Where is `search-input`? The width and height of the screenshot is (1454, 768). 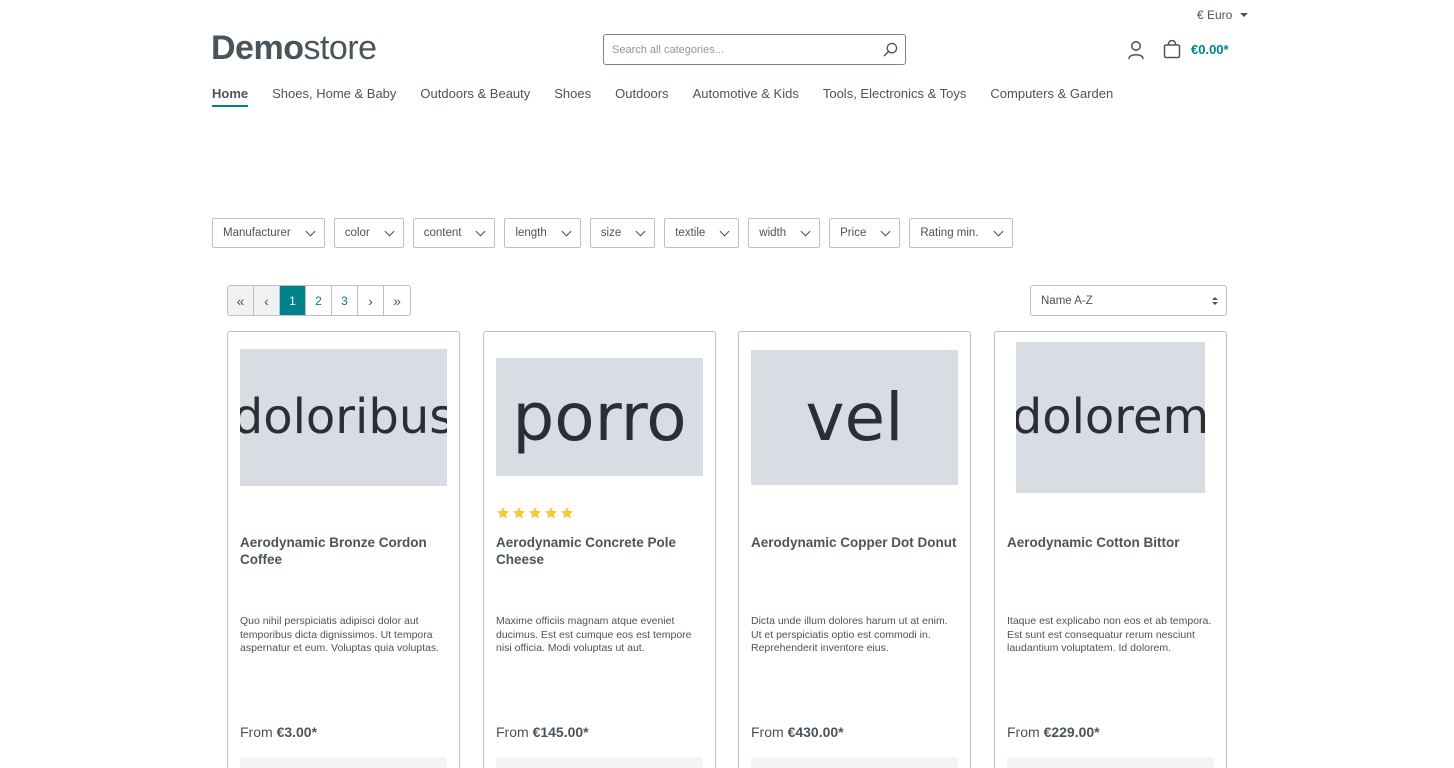 search-input is located at coordinates (739, 49).